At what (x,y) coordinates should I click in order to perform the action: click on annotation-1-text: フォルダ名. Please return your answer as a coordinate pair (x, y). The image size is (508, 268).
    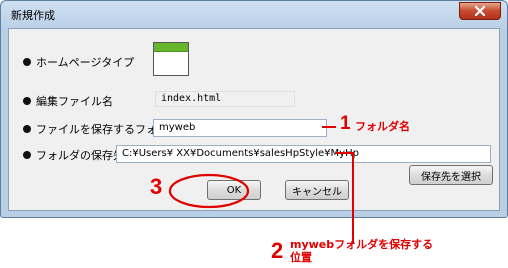
    Looking at the image, I should click on (382, 126).